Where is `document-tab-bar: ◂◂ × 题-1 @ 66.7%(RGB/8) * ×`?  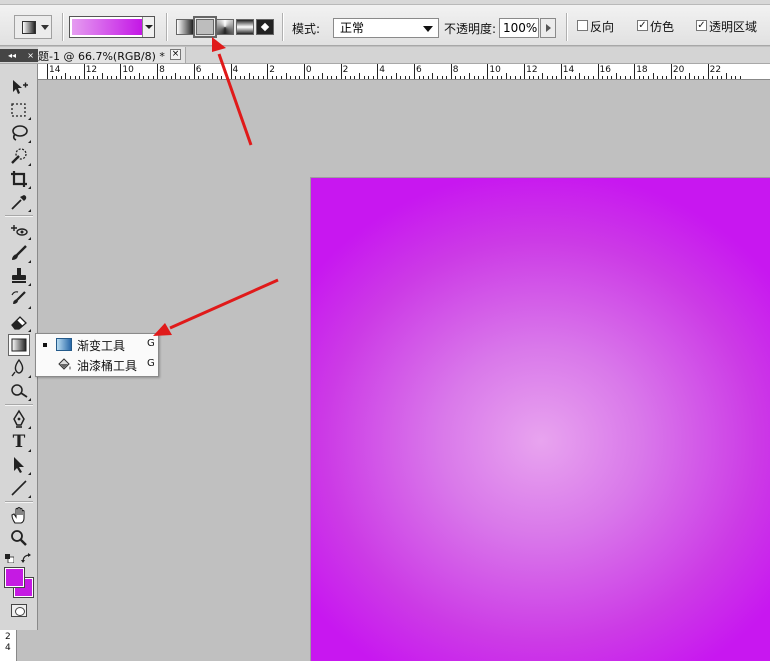
document-tab-bar: ◂◂ × 题-1 @ 66.7%(RGB/8) * × is located at coordinates (385, 55).